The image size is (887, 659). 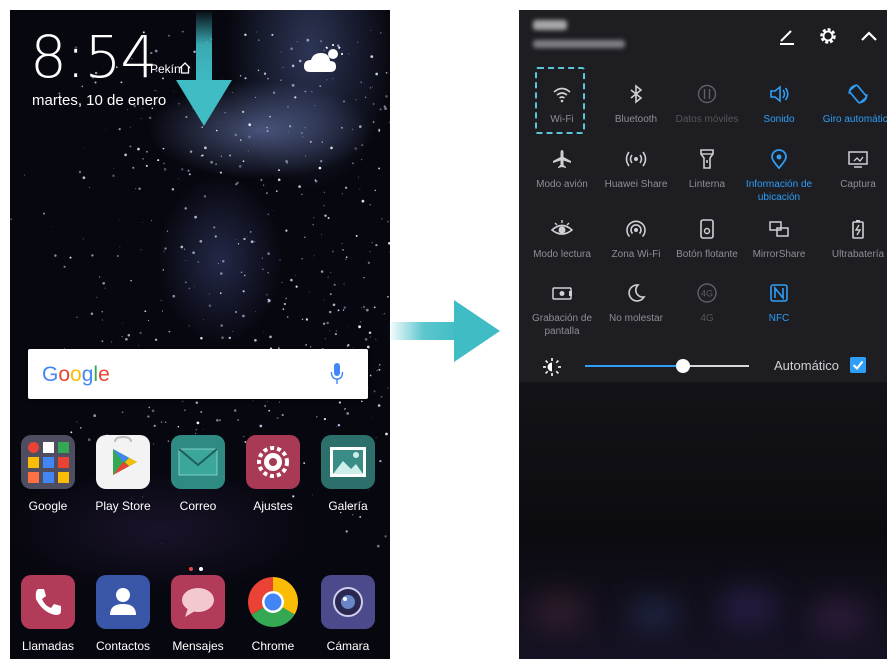 I want to click on page-indicator, so click(x=196, y=567).